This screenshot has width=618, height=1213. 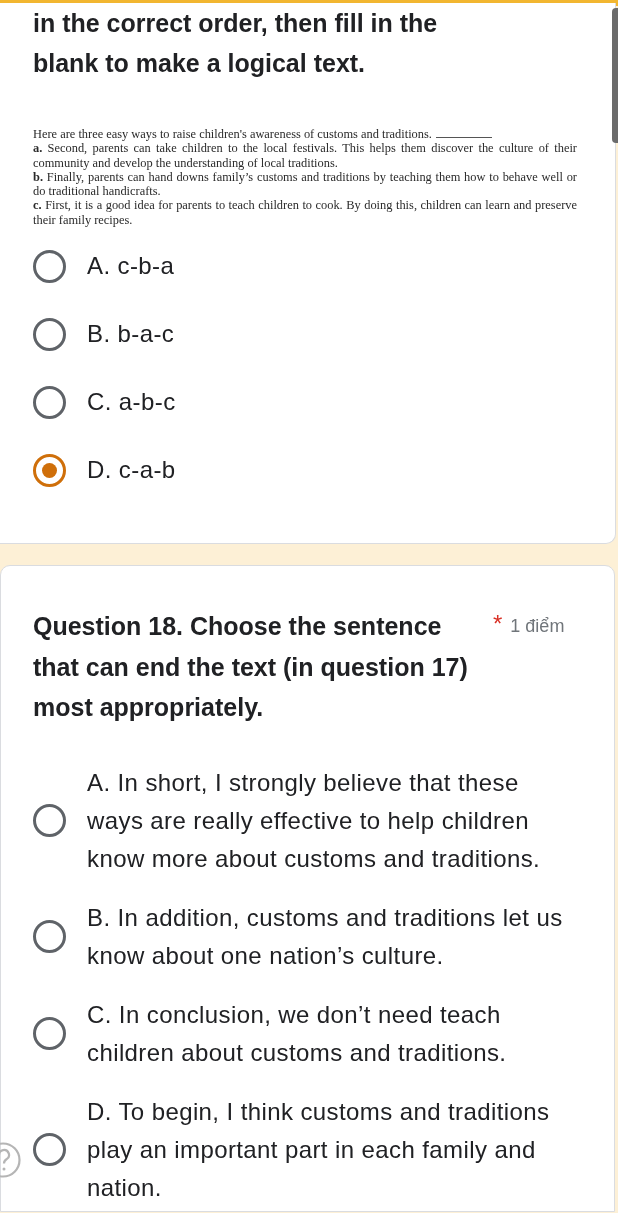 What do you see at coordinates (131, 266) in the screenshot?
I see `option-label: A. c-b-a` at bounding box center [131, 266].